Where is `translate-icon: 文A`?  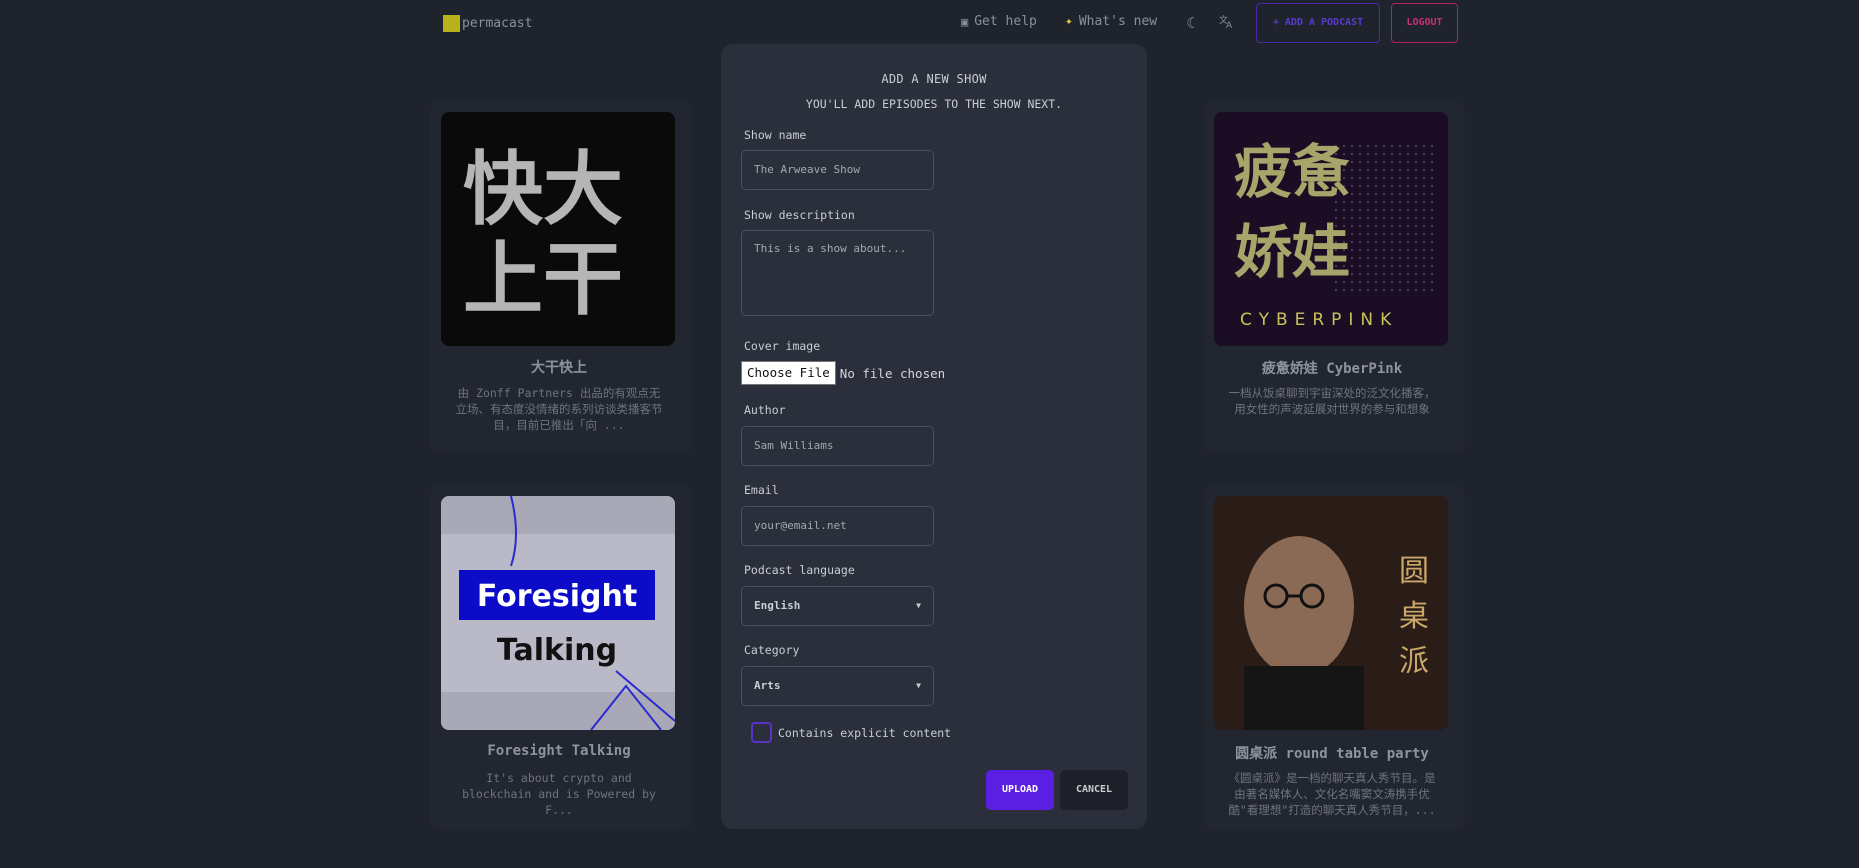 translate-icon: 文A is located at coordinates (1227, 23).